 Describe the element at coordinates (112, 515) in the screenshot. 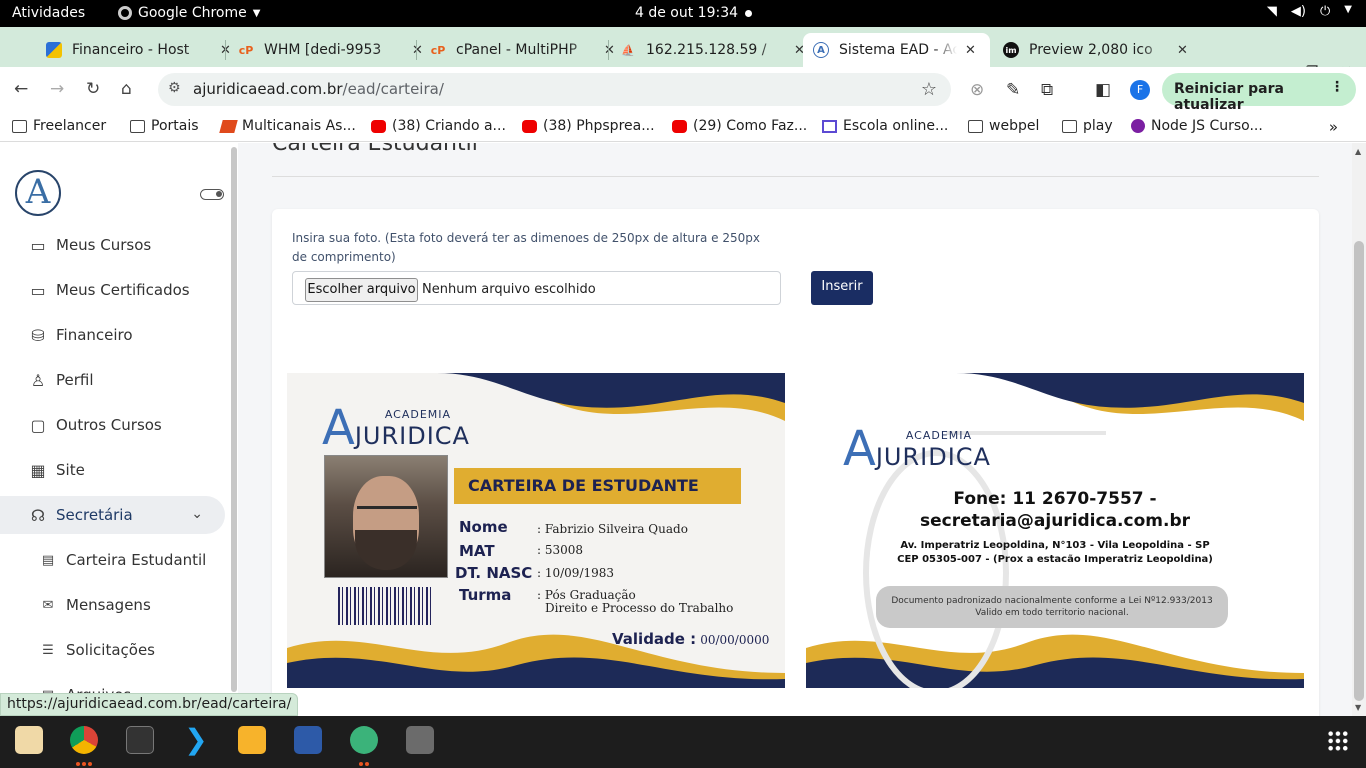

I see `sidebar-item-secretaria: ☊ Secretária ⌄` at that location.